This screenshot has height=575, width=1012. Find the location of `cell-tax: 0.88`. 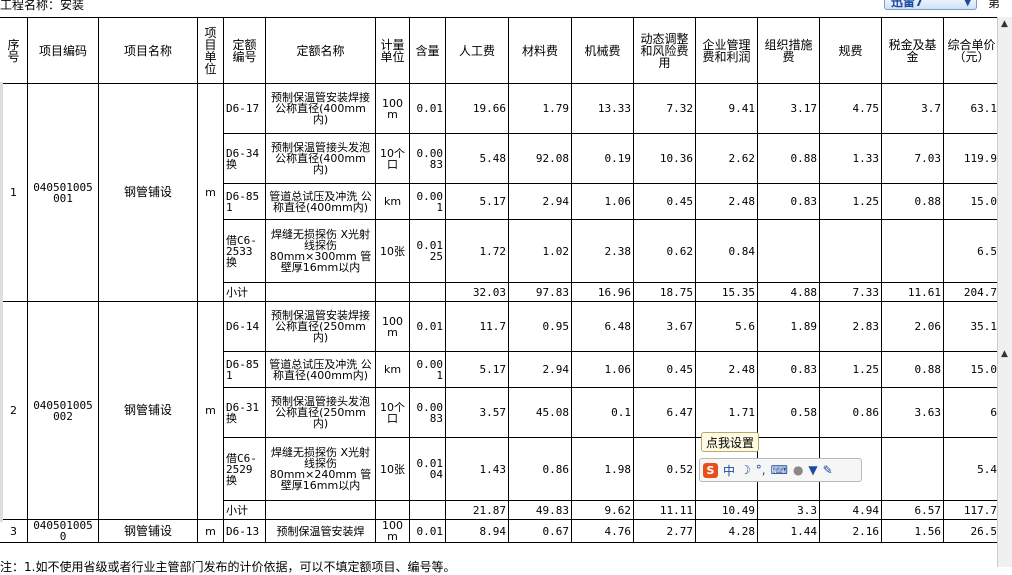

cell-tax: 0.88 is located at coordinates (912, 369).